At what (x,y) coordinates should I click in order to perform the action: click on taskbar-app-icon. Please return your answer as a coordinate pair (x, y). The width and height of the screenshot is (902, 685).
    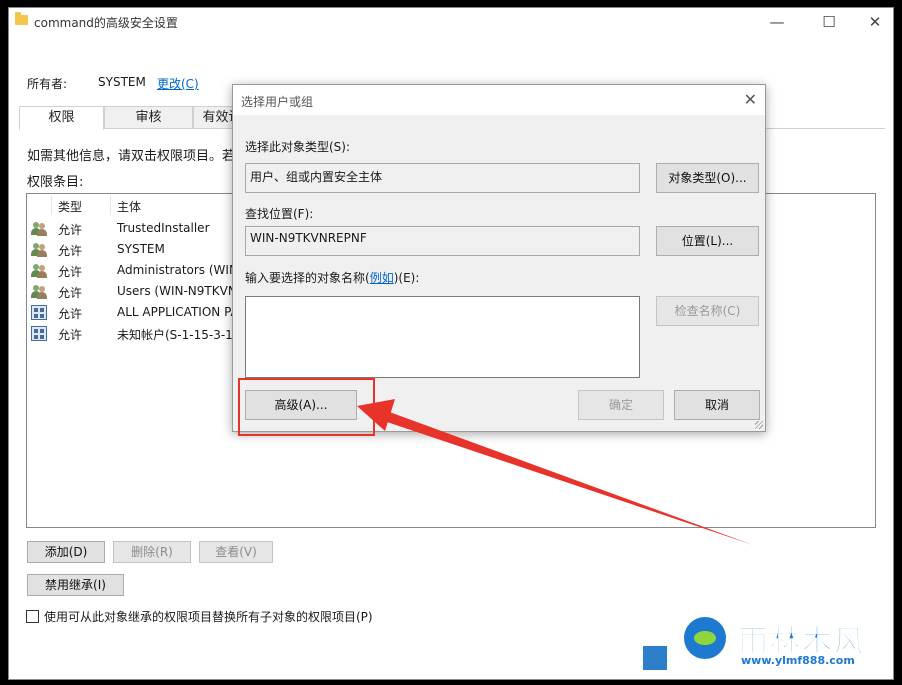
    Looking at the image, I should click on (655, 658).